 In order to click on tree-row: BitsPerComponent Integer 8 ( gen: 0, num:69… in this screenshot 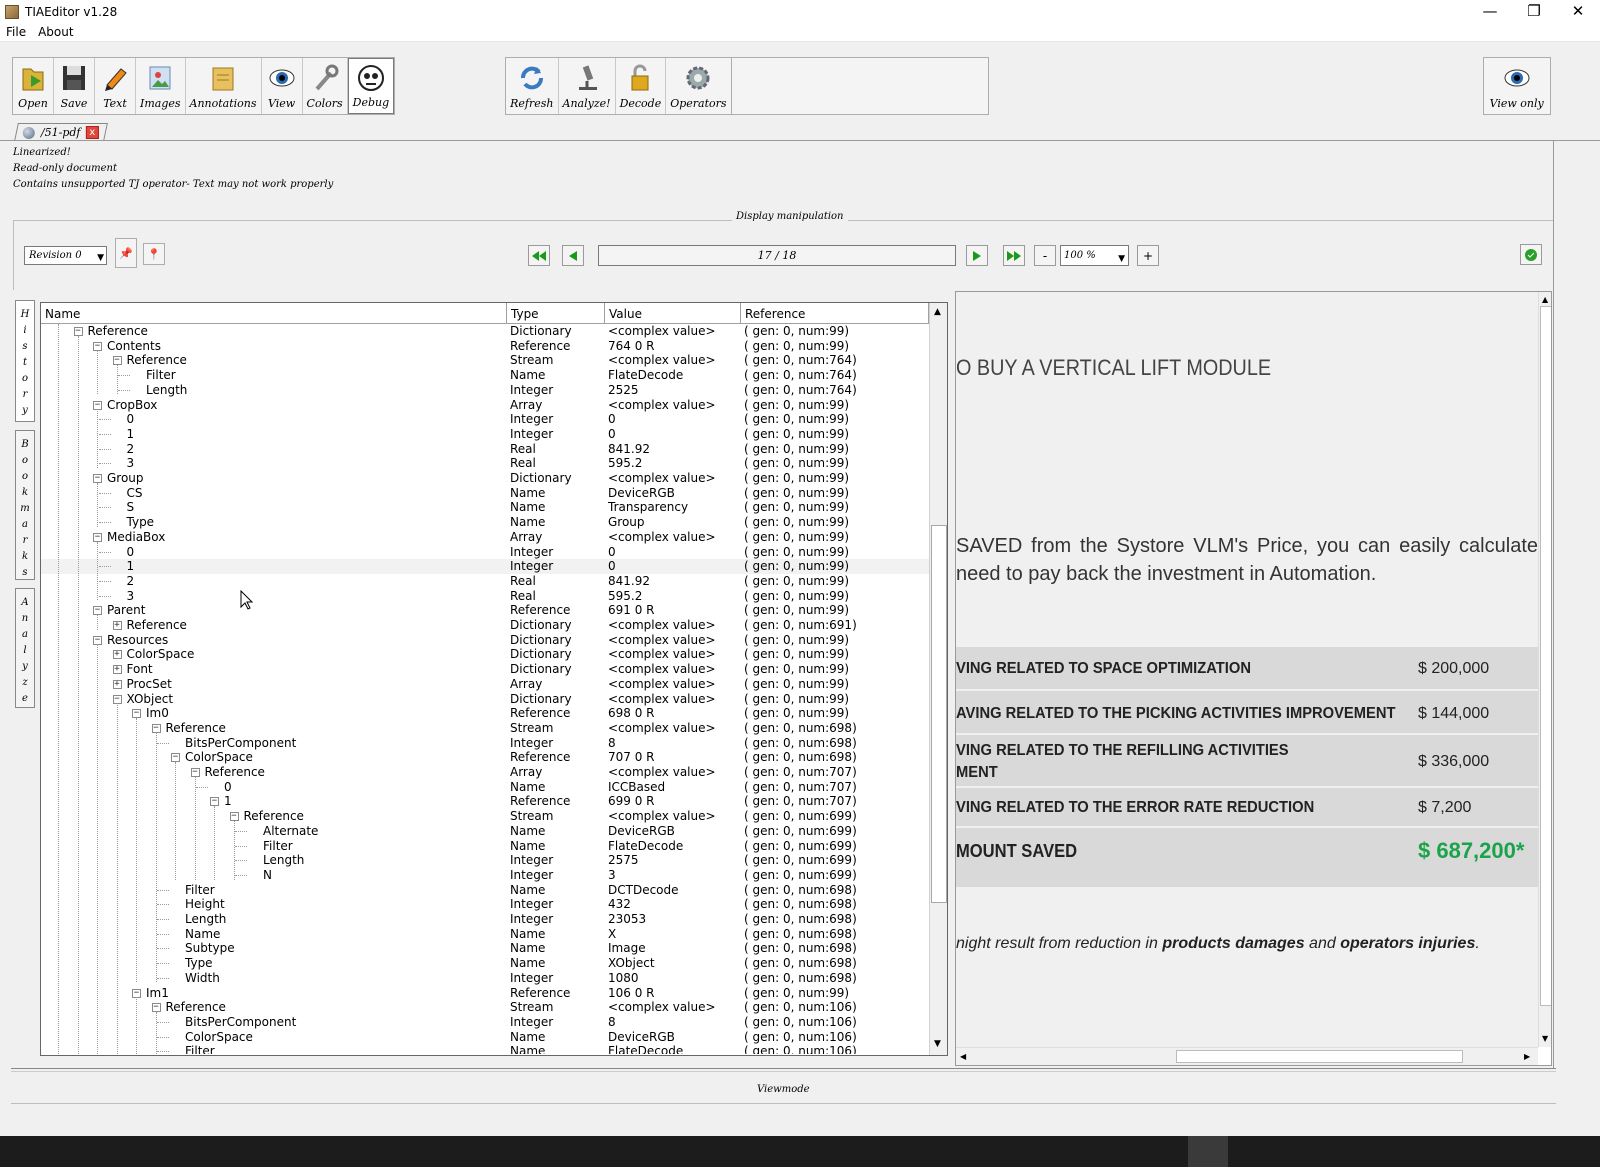, I will do `click(485, 743)`.